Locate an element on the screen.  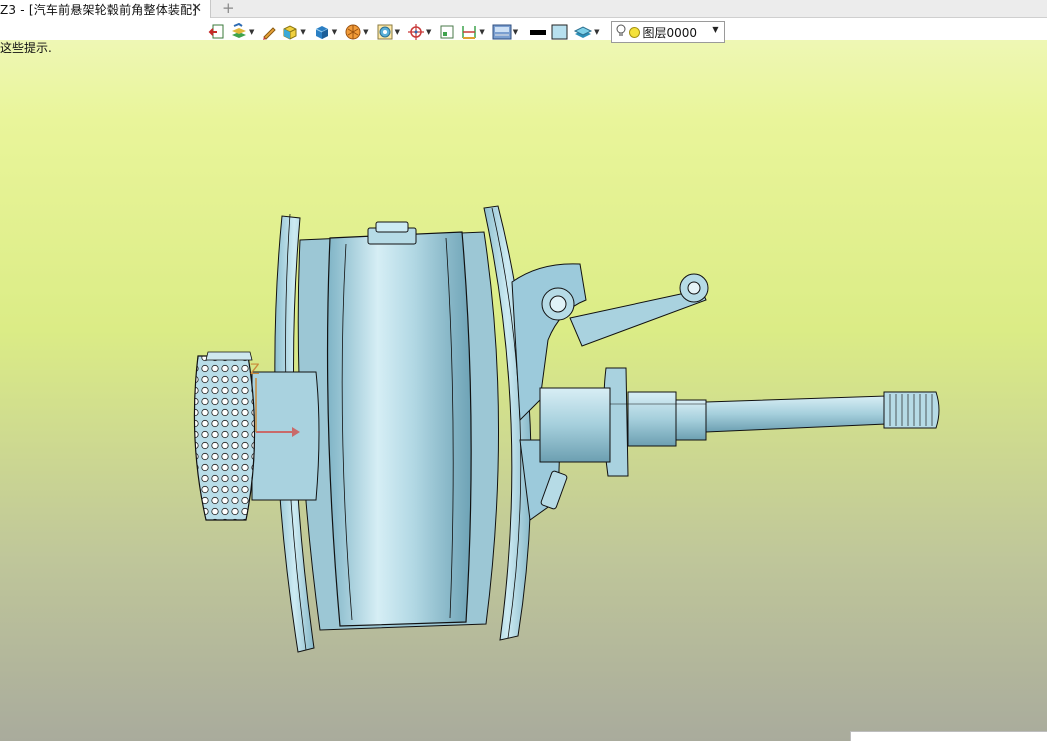
status-panel-edge is located at coordinates (948, 736).